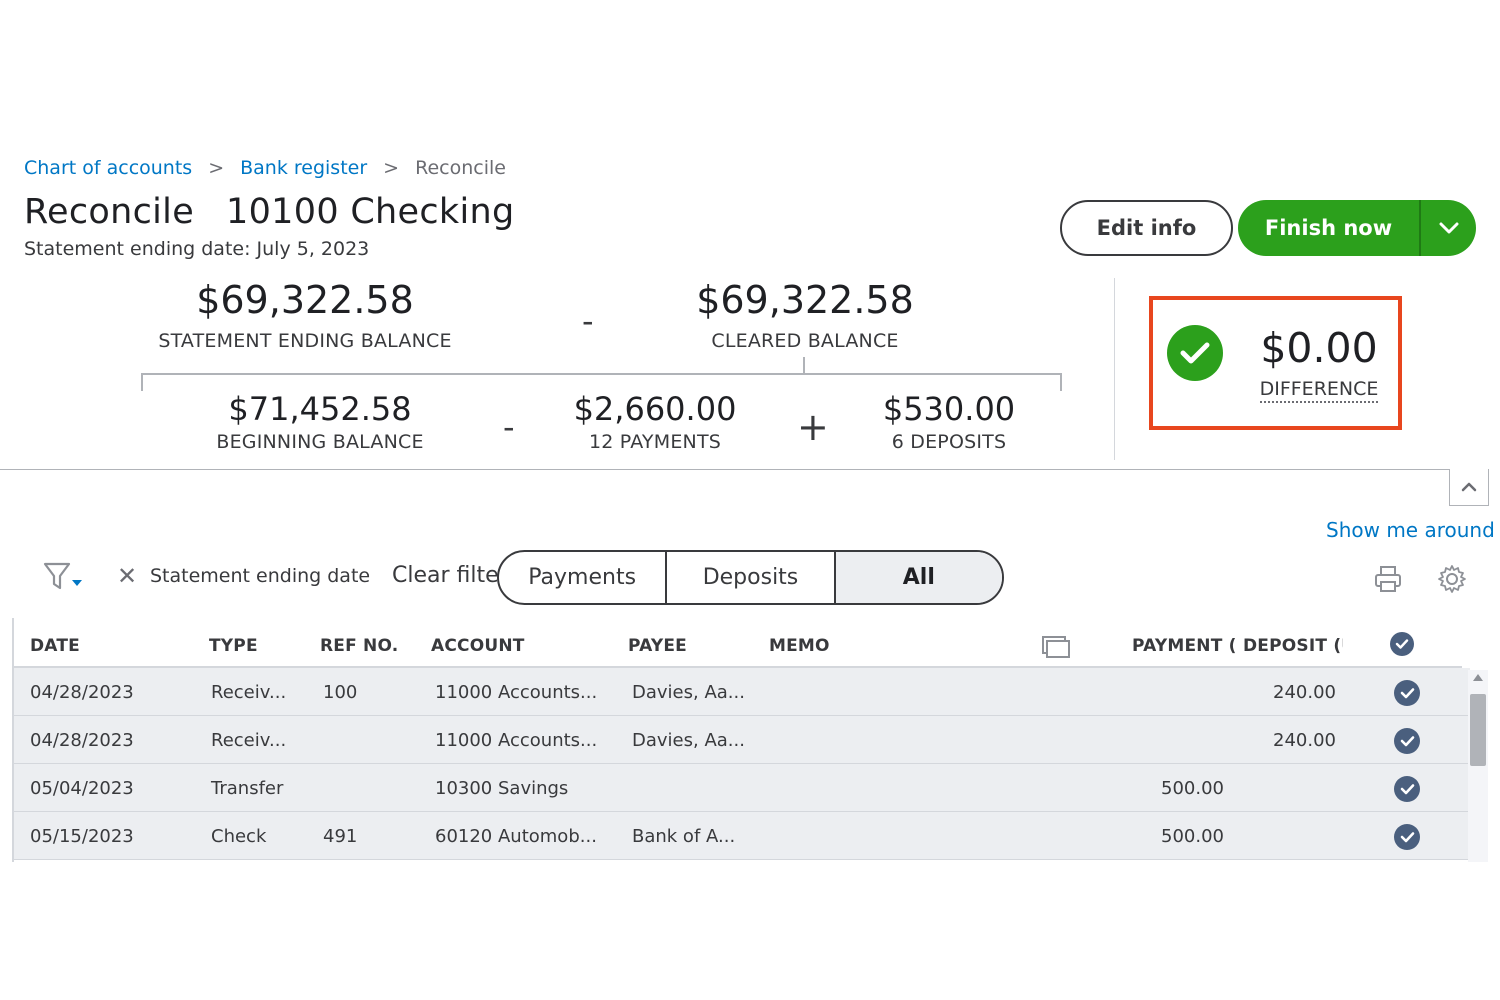 The height and width of the screenshot is (1000, 1500). Describe the element at coordinates (1056, 647) in the screenshot. I see `columns-icon` at that location.